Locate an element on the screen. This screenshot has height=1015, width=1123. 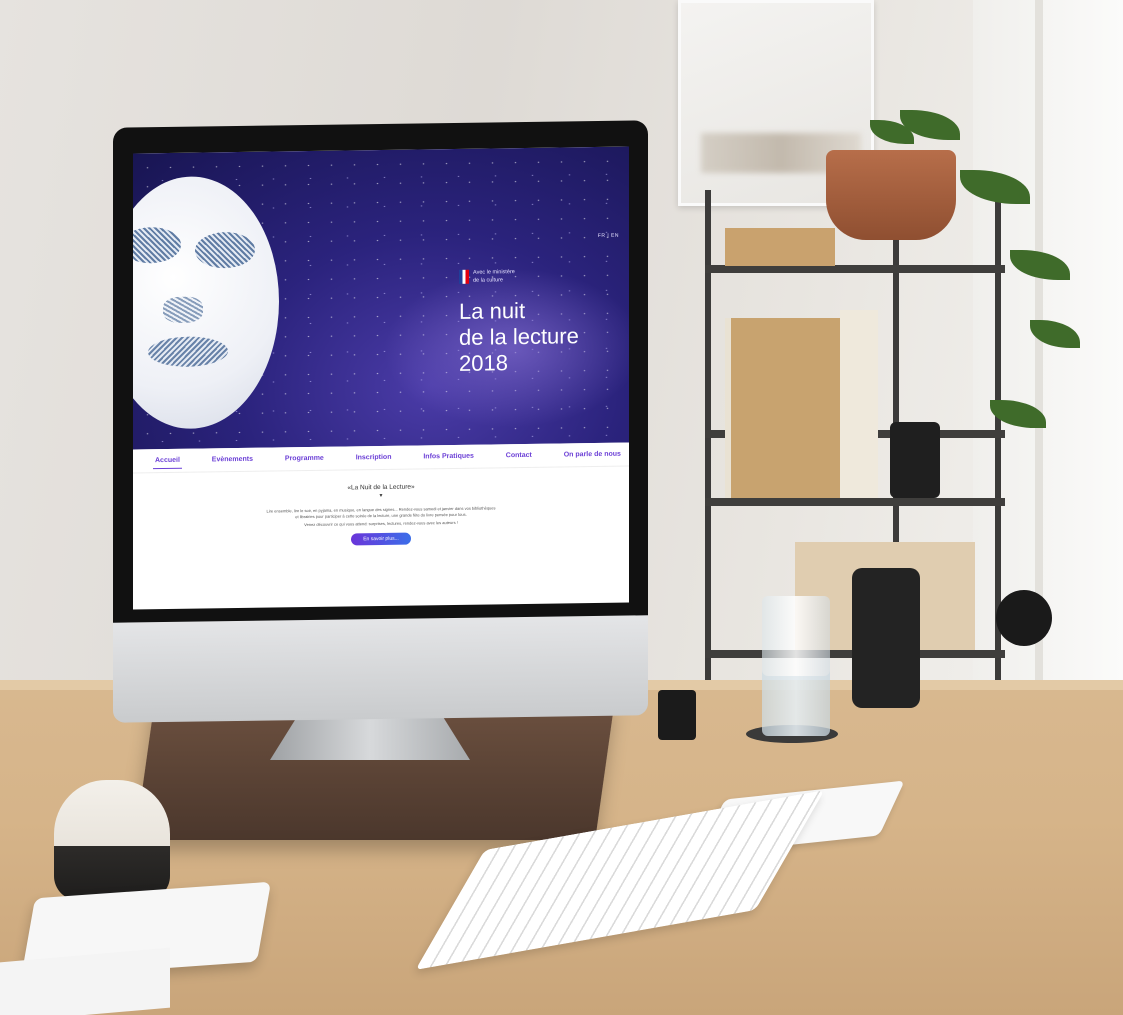
moon-mouth is located at coordinates (188, 352).